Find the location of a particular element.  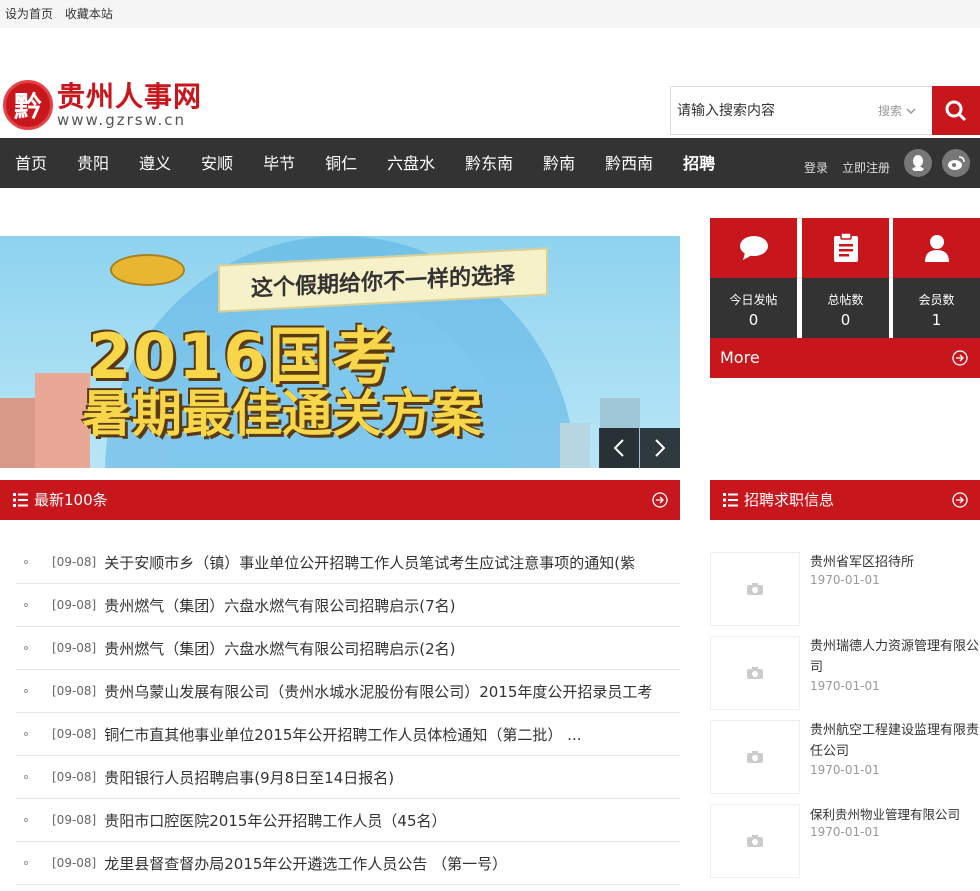

qq-icon is located at coordinates (918, 163).